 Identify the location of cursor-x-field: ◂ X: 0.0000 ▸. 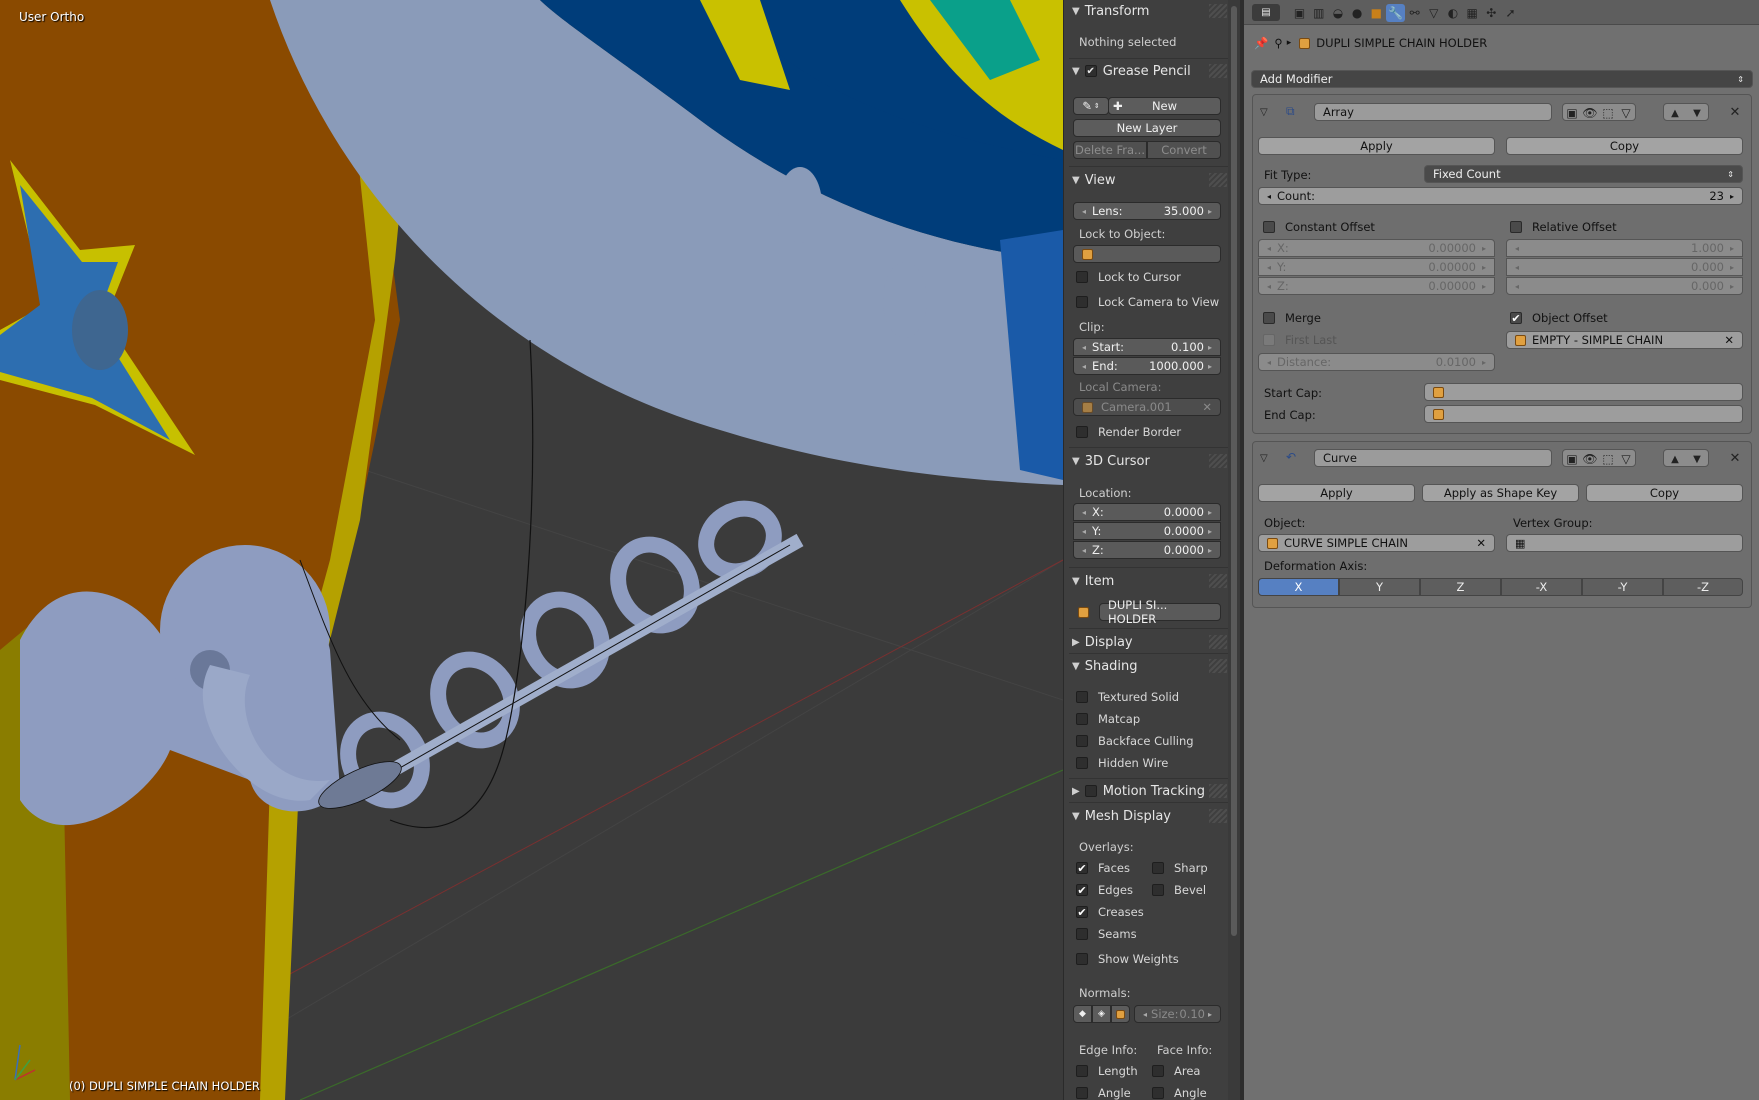
(1147, 512).